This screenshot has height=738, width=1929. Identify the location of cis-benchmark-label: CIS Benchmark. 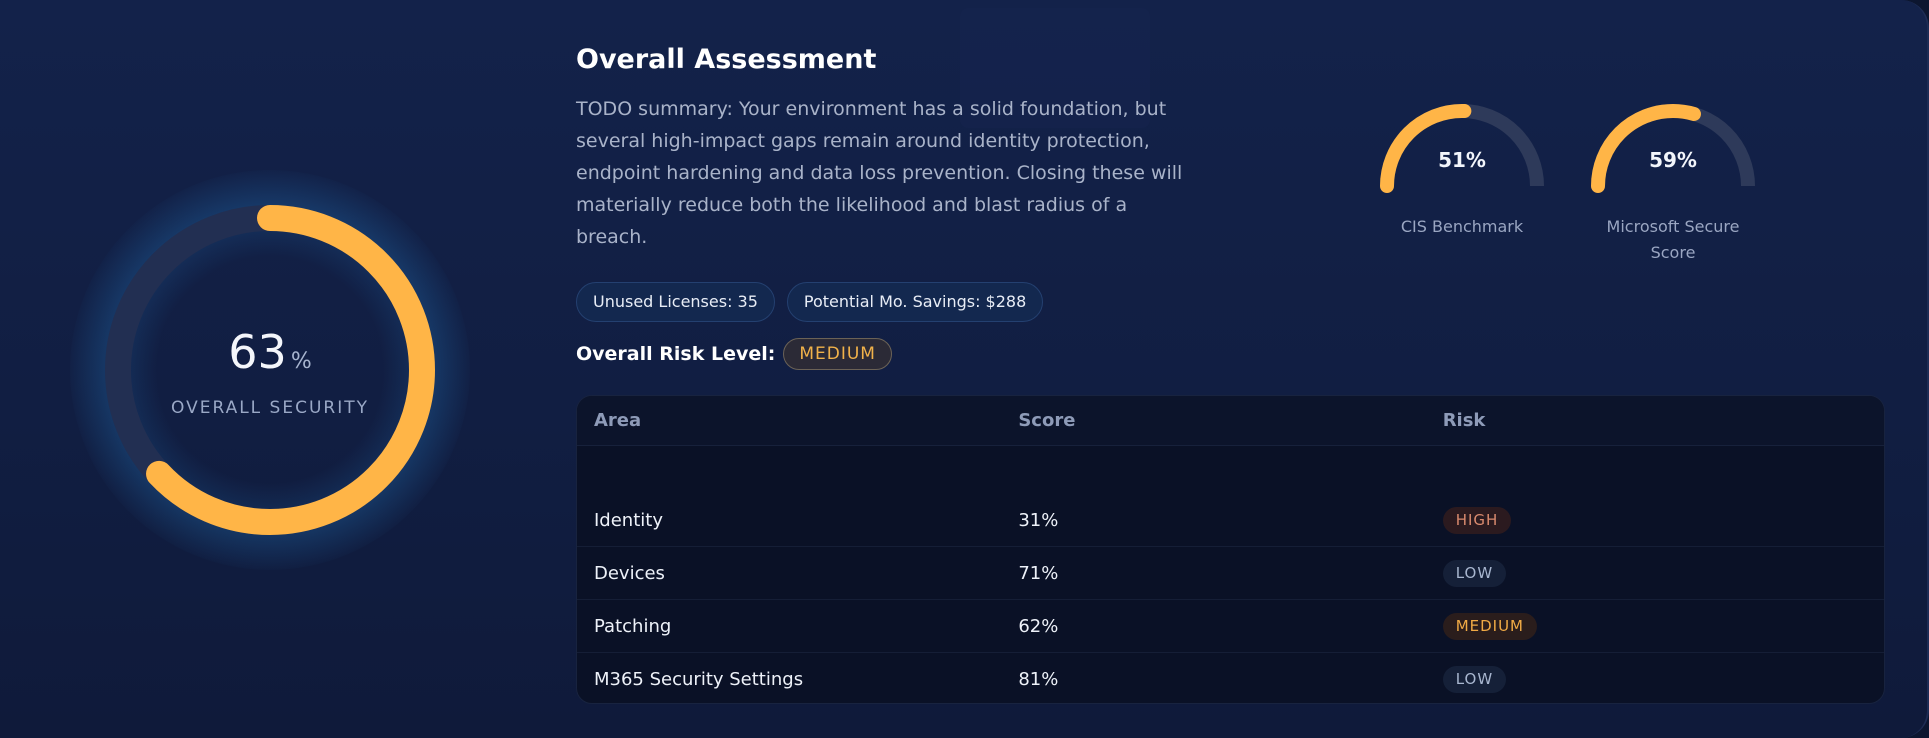
(1462, 226).